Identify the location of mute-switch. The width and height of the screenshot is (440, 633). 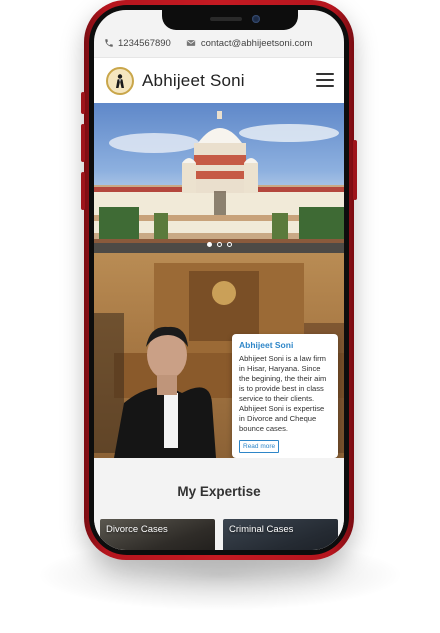
(83, 191).